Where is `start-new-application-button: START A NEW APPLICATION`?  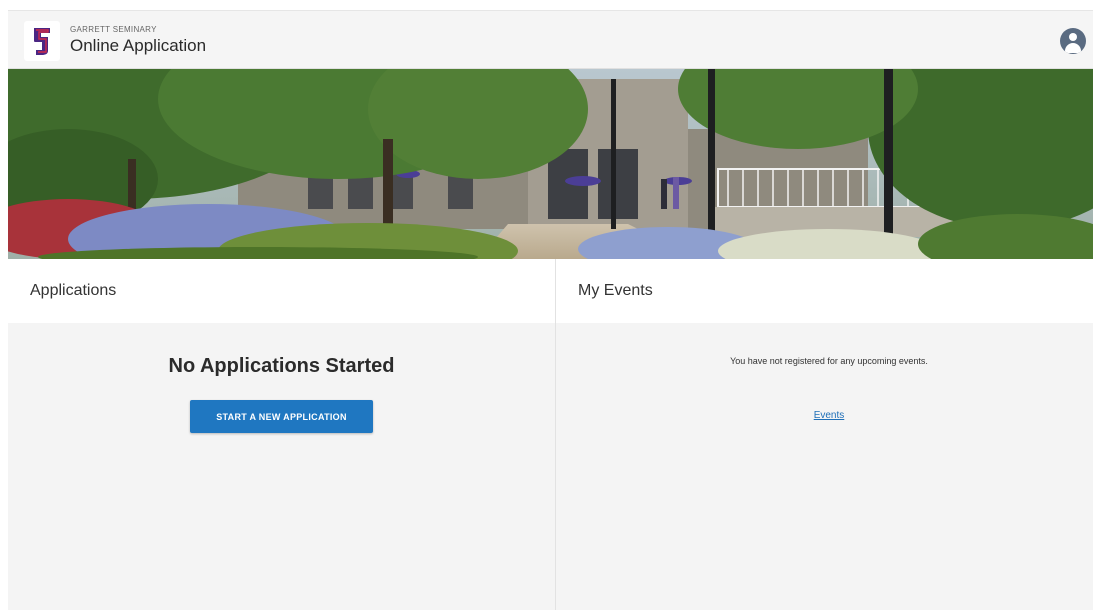
start-new-application-button: START A NEW APPLICATION is located at coordinates (281, 416).